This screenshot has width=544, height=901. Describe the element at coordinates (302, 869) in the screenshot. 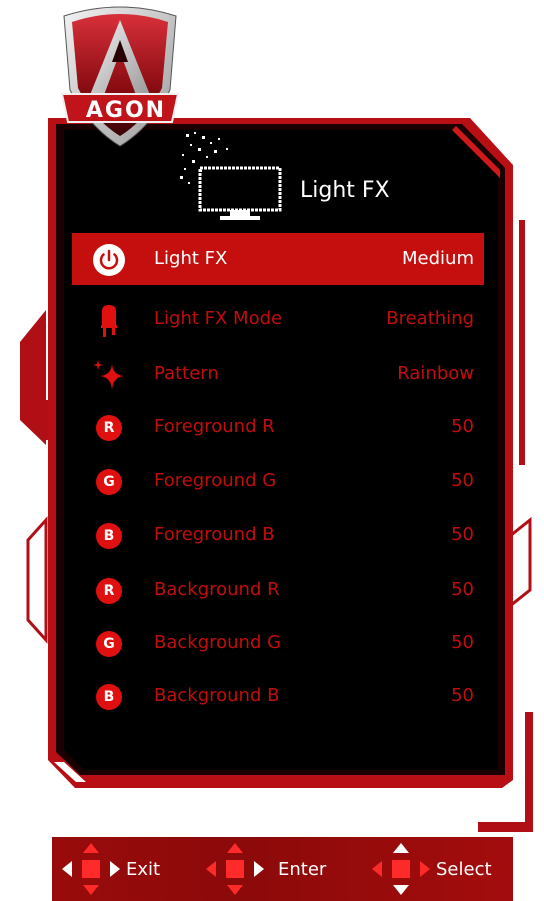

I see `enter-label: Enter` at that location.